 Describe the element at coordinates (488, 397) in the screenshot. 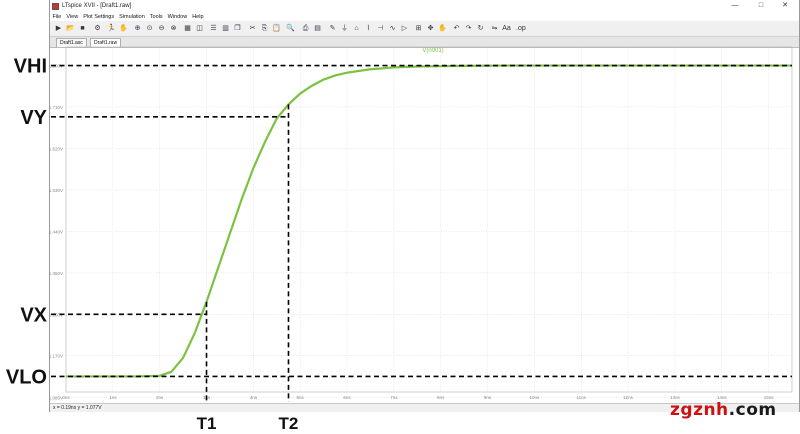

I see `x-tick-label: 9ns` at that location.